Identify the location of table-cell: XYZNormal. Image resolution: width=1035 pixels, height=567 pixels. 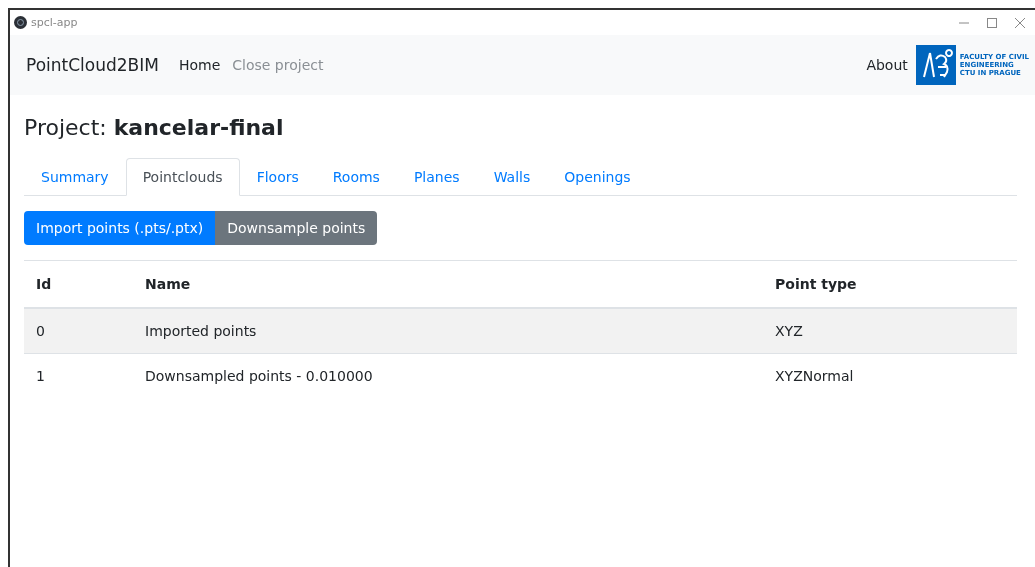
(814, 376).